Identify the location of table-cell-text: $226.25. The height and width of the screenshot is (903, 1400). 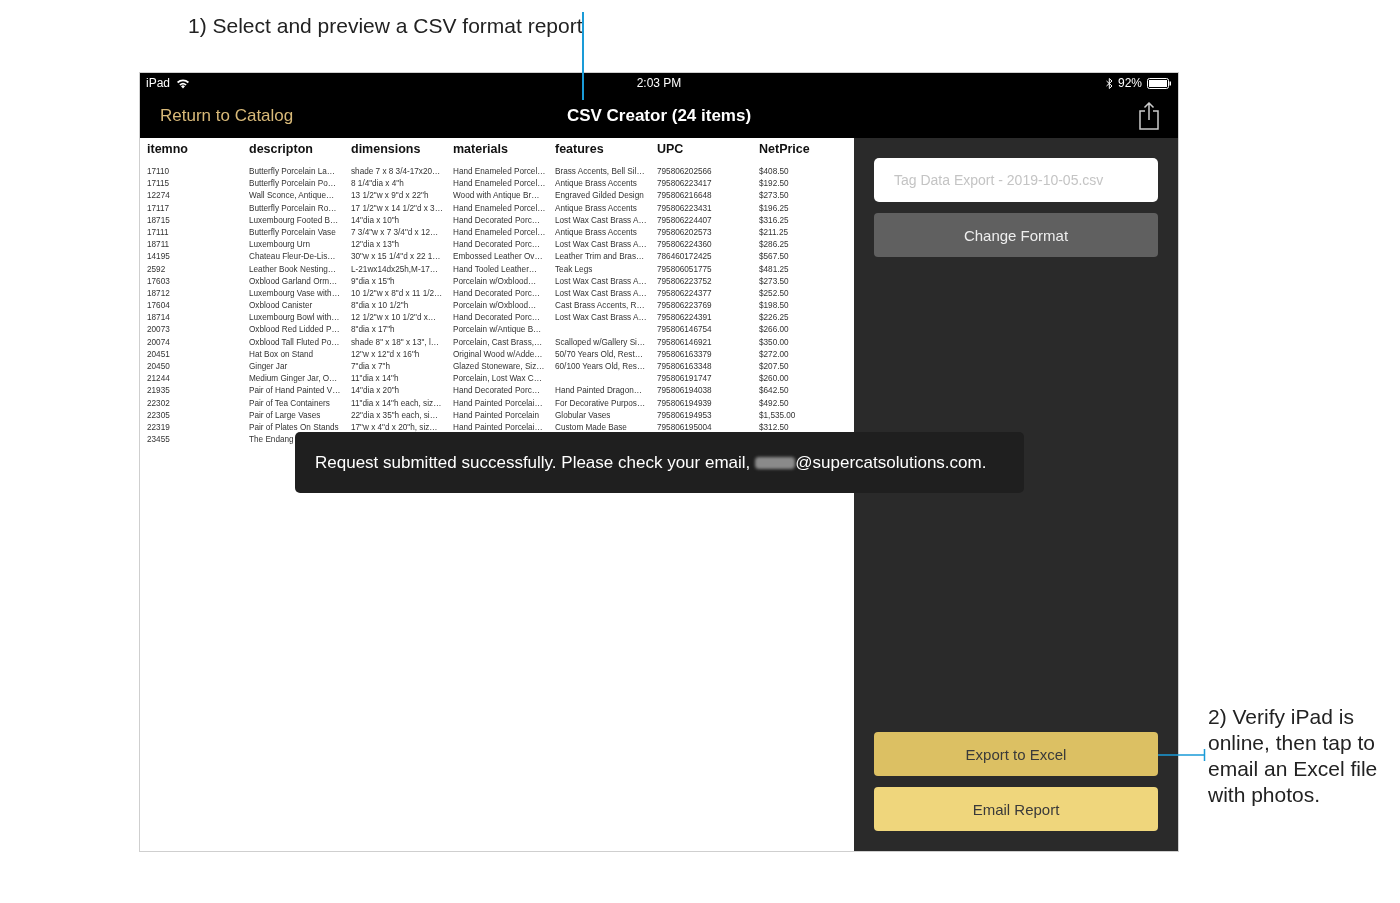
(774, 318).